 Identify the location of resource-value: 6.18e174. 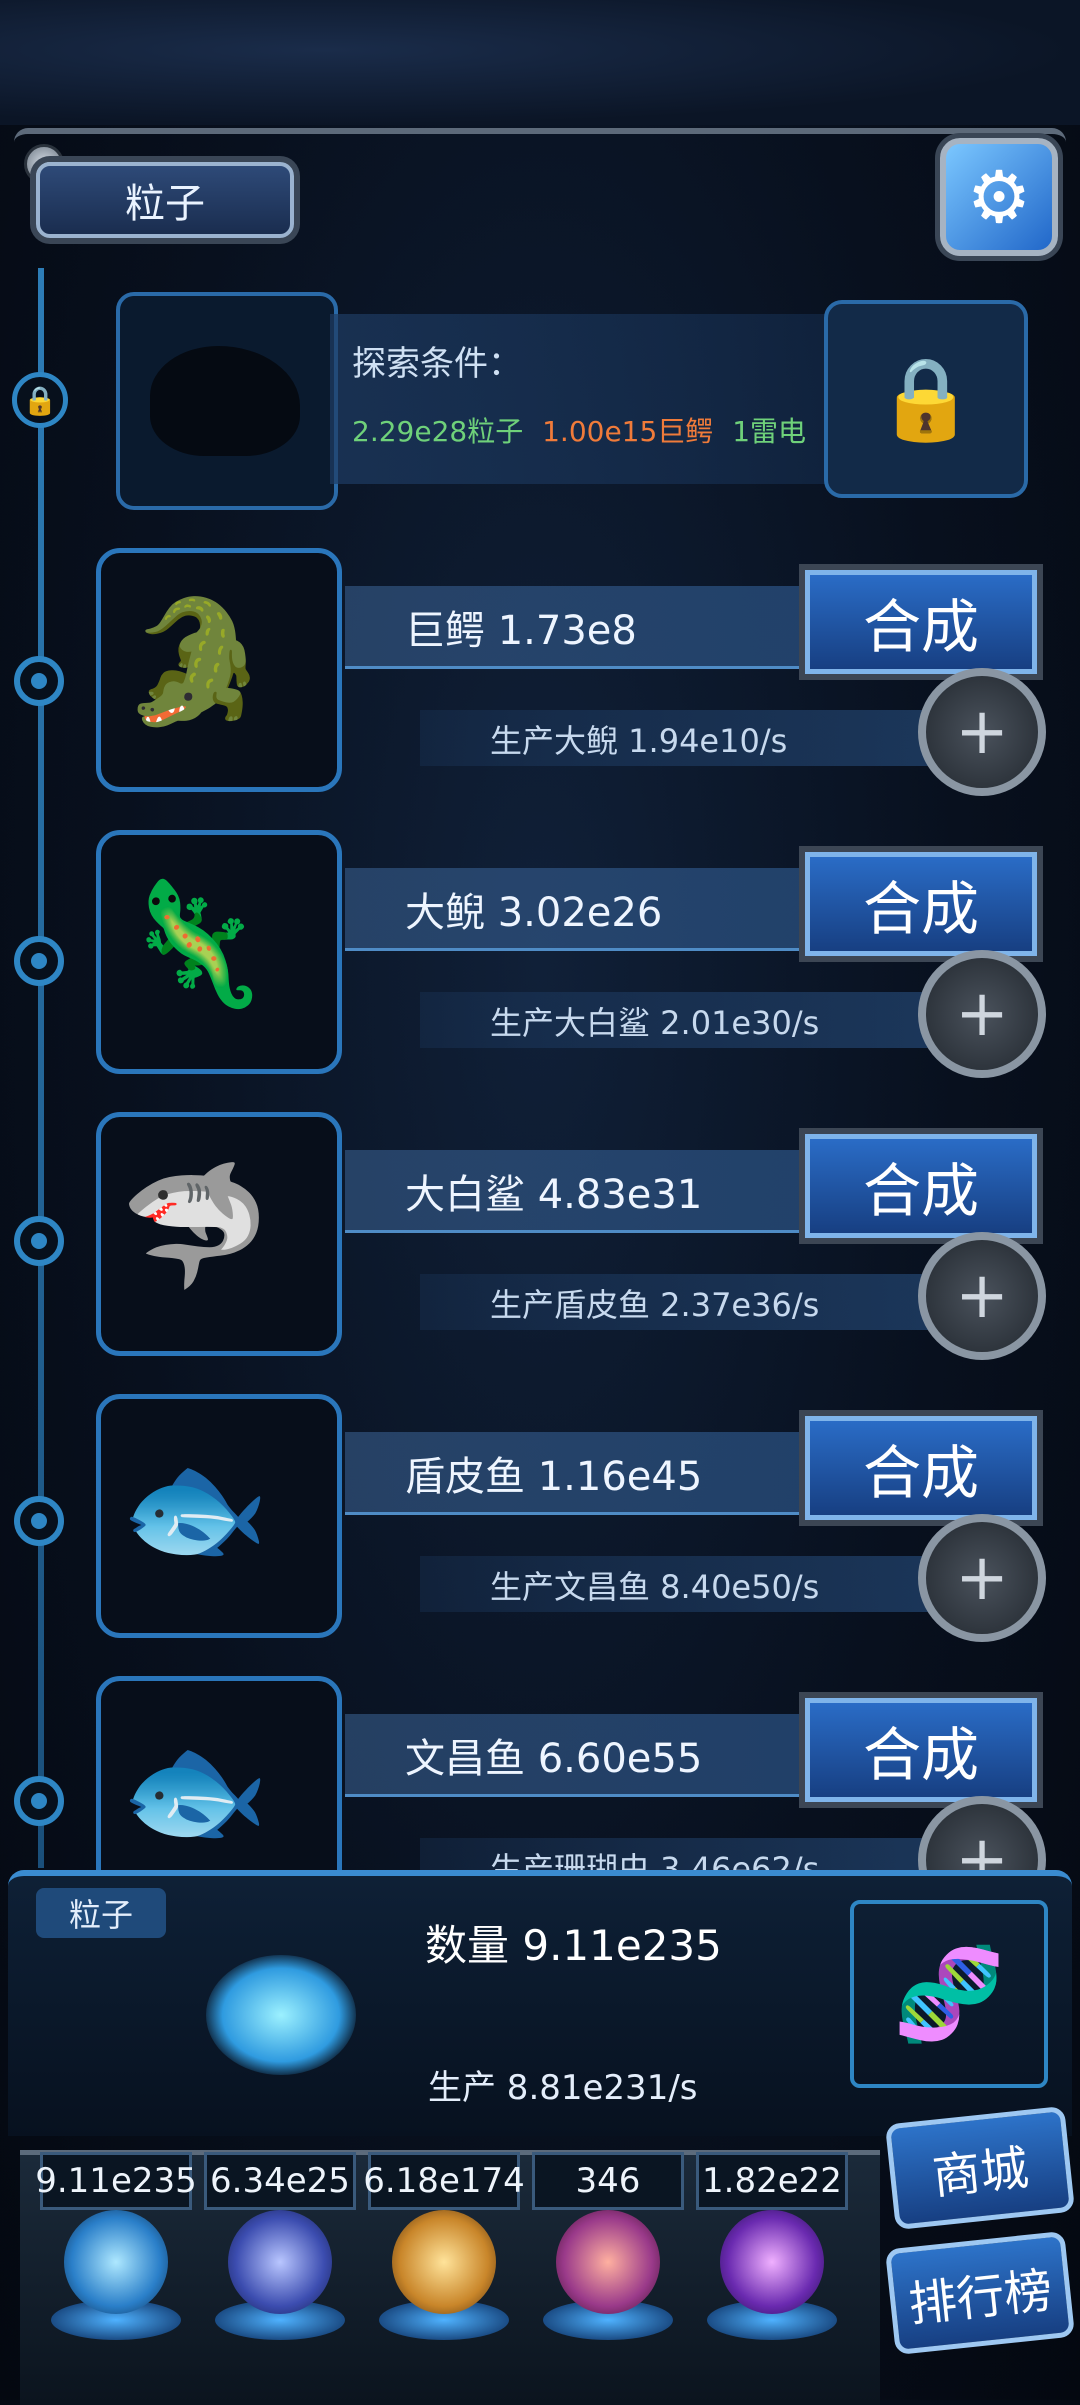
(444, 2181).